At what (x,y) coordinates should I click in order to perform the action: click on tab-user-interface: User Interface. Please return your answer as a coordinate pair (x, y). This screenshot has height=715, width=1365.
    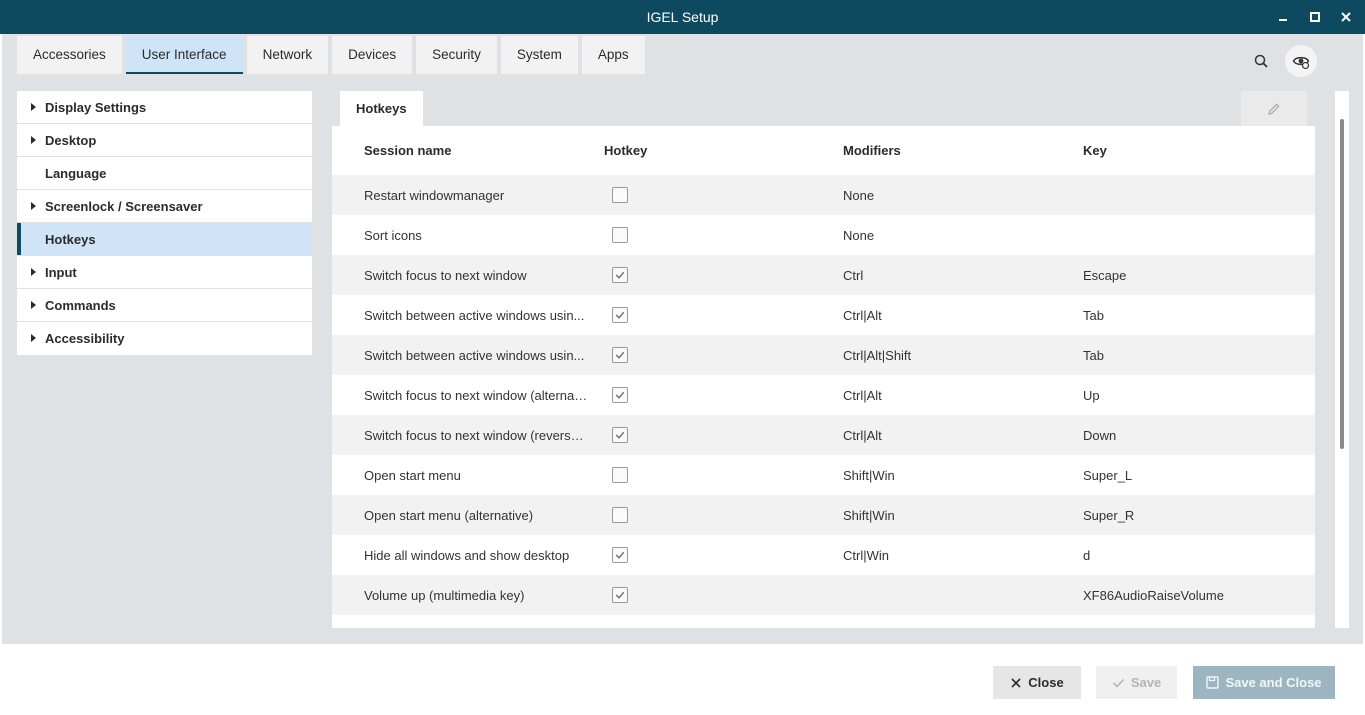
    Looking at the image, I should click on (184, 55).